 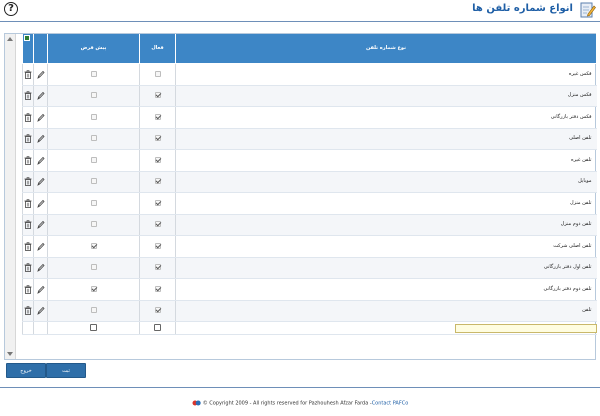 What do you see at coordinates (157, 327) in the screenshot?
I see `new-active-checkbox` at bounding box center [157, 327].